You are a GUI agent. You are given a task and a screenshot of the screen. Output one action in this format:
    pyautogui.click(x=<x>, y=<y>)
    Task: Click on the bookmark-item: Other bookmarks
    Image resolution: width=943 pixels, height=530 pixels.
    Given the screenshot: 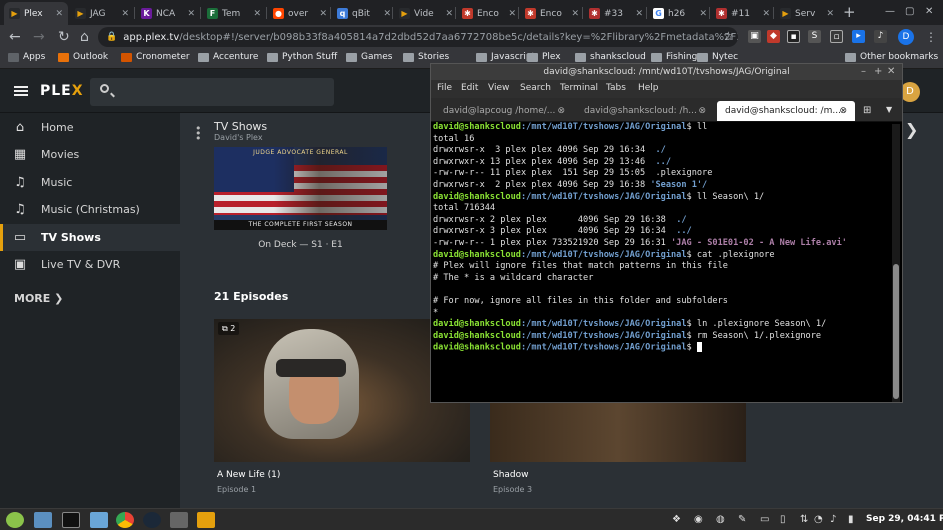 What is the action you would take?
    pyautogui.click(x=891, y=57)
    